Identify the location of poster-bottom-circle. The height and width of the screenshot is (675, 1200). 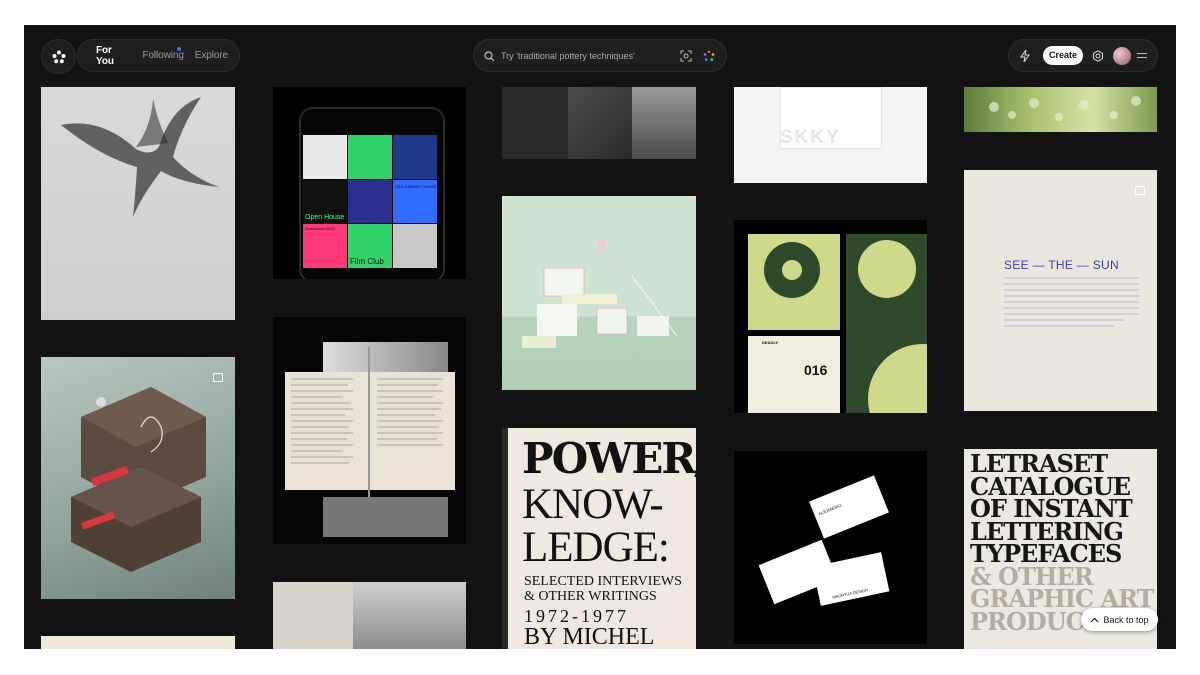
(897, 378).